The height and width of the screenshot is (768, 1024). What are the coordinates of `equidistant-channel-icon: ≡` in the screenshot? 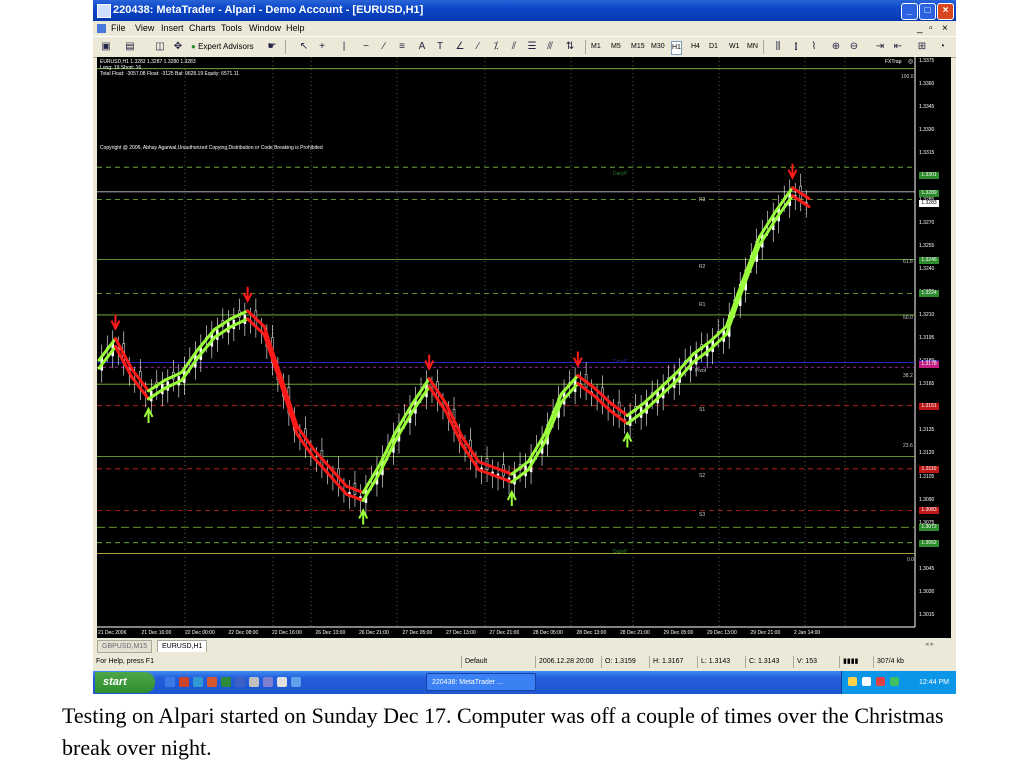 It's located at (402, 47).